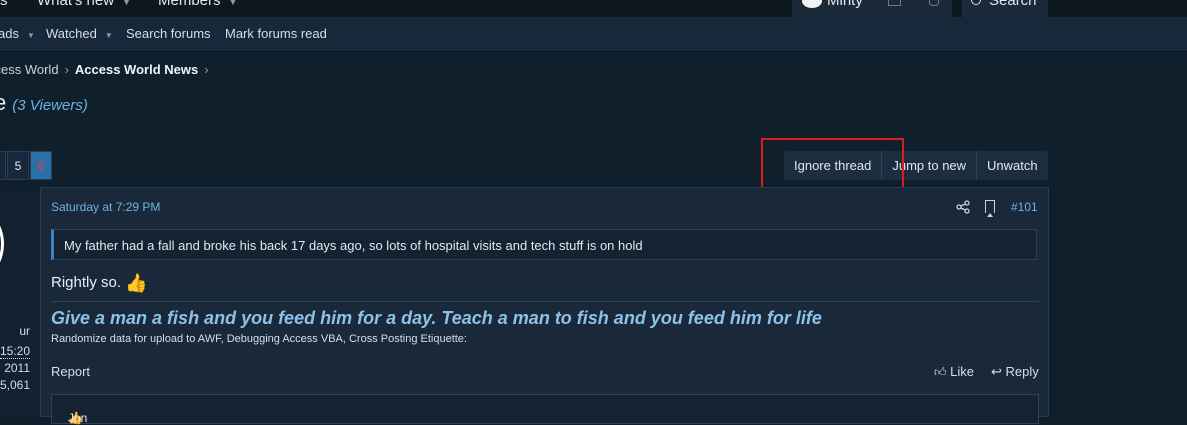 The image size is (1187, 425). Describe the element at coordinates (18, 165) in the screenshot. I see `page-link: 5` at that location.